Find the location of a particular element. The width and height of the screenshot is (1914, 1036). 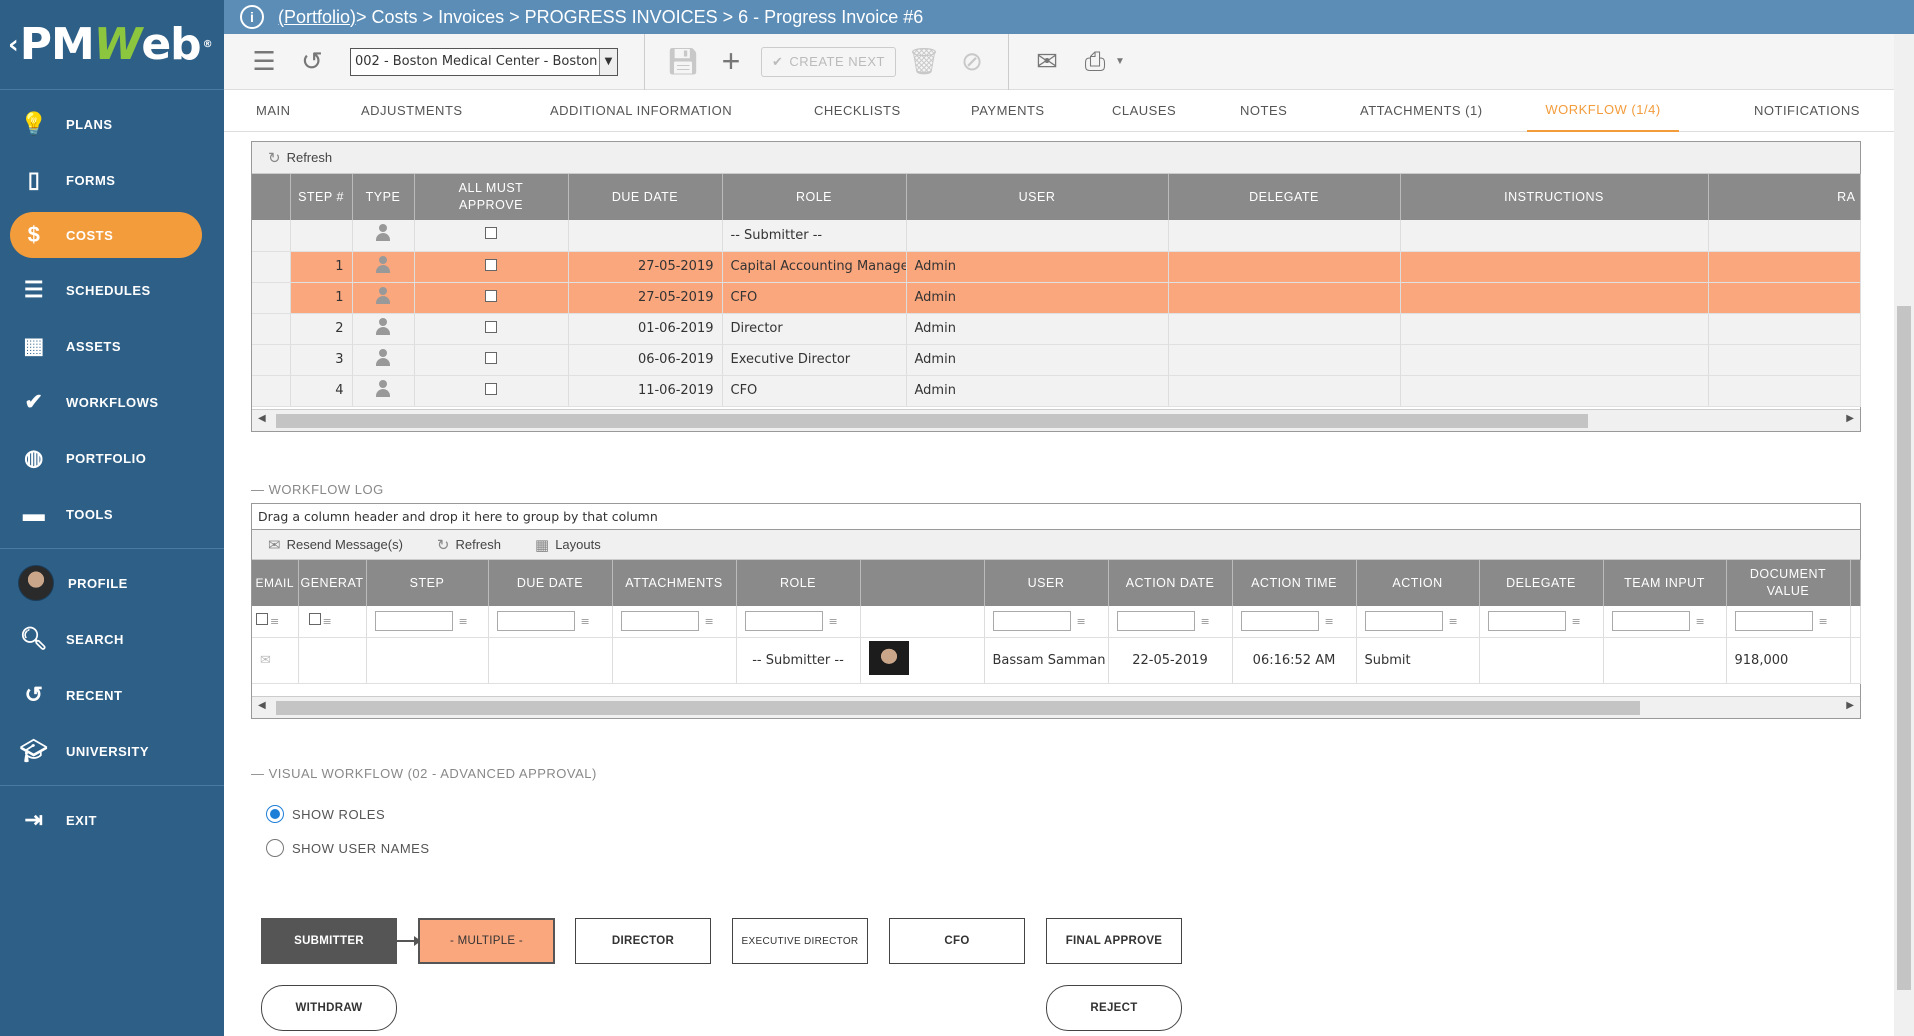

steps-col-step: STEP # is located at coordinates (321, 197).